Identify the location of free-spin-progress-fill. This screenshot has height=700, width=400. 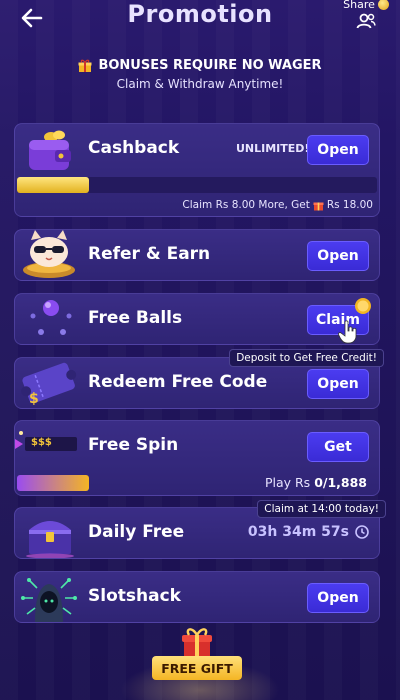
(53, 483).